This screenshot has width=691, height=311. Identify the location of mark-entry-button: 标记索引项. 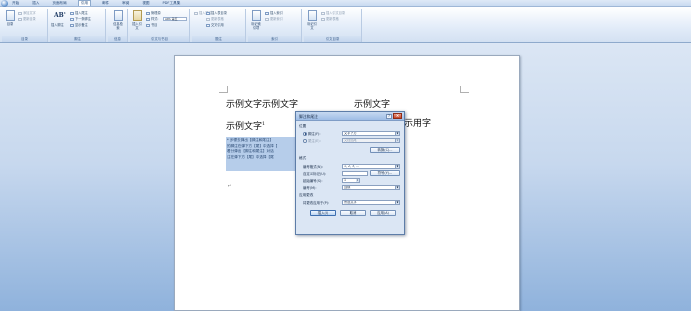
(256, 20).